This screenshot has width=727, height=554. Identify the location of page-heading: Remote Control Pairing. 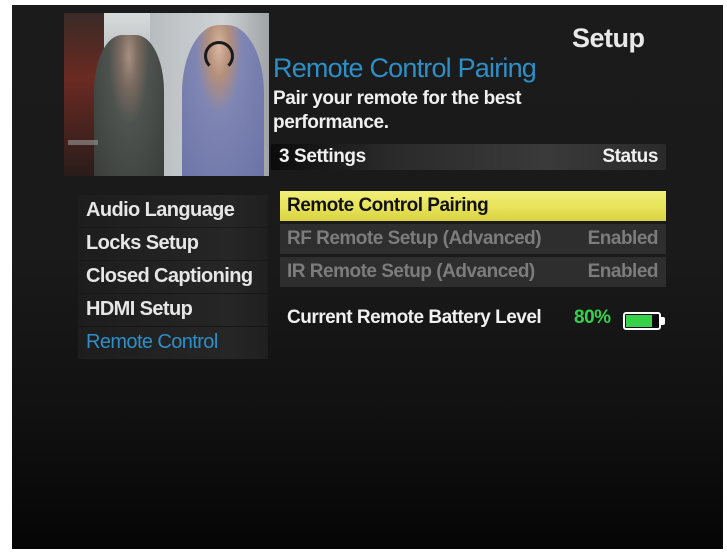
(405, 68).